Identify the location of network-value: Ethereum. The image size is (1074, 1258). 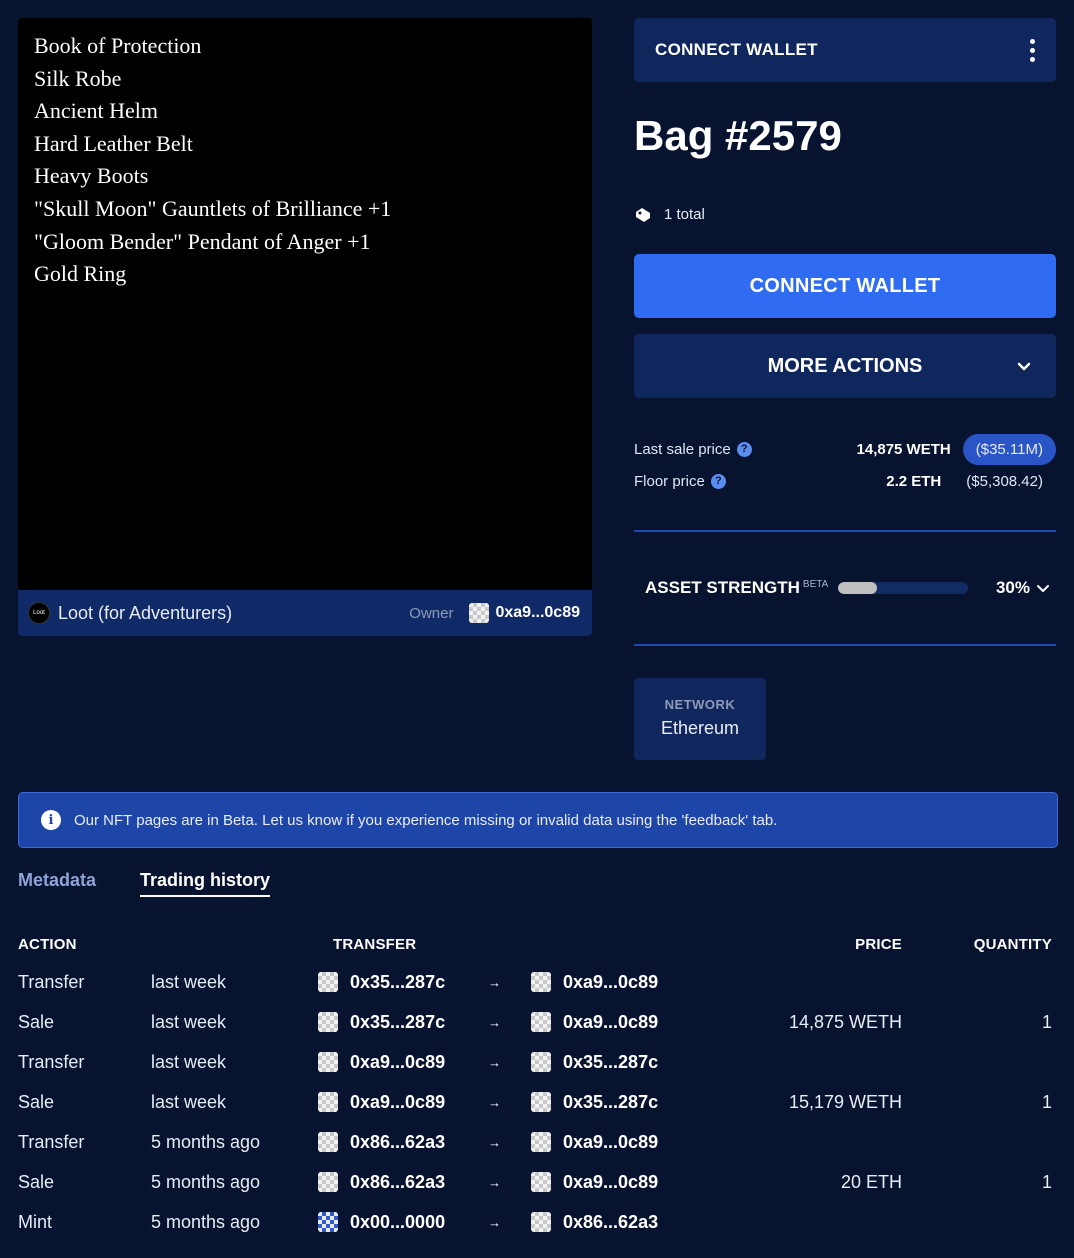
(700, 728).